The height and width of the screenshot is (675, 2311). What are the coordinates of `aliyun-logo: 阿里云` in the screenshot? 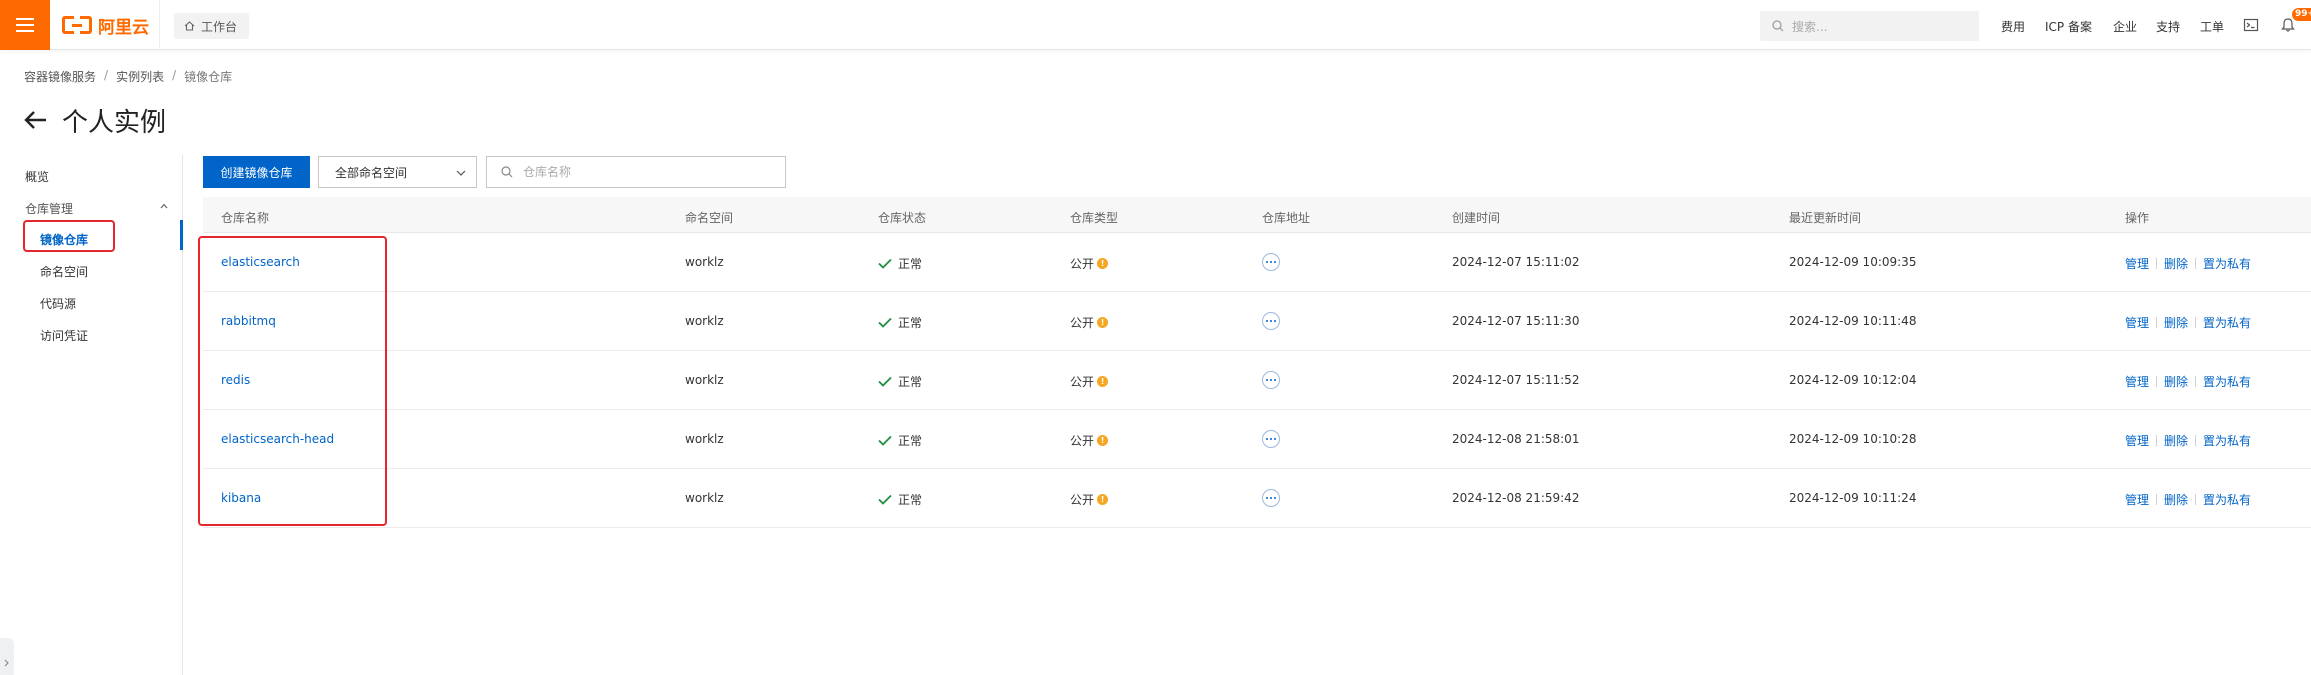 It's located at (105, 26).